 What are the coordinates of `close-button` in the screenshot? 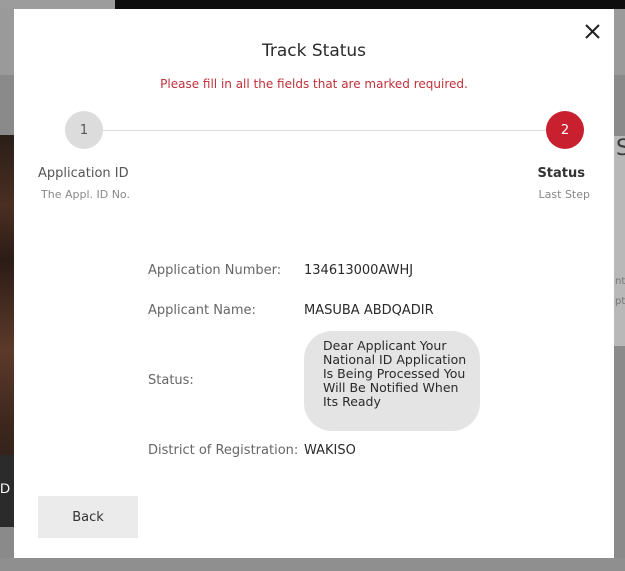 It's located at (593, 32).